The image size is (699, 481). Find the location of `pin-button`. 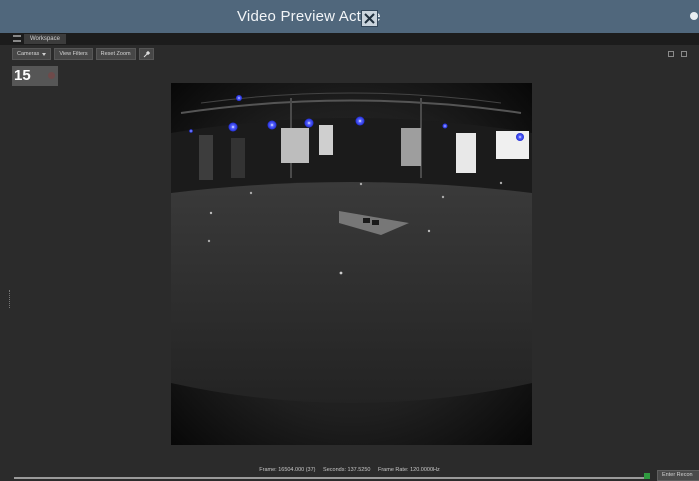

pin-button is located at coordinates (146, 54).